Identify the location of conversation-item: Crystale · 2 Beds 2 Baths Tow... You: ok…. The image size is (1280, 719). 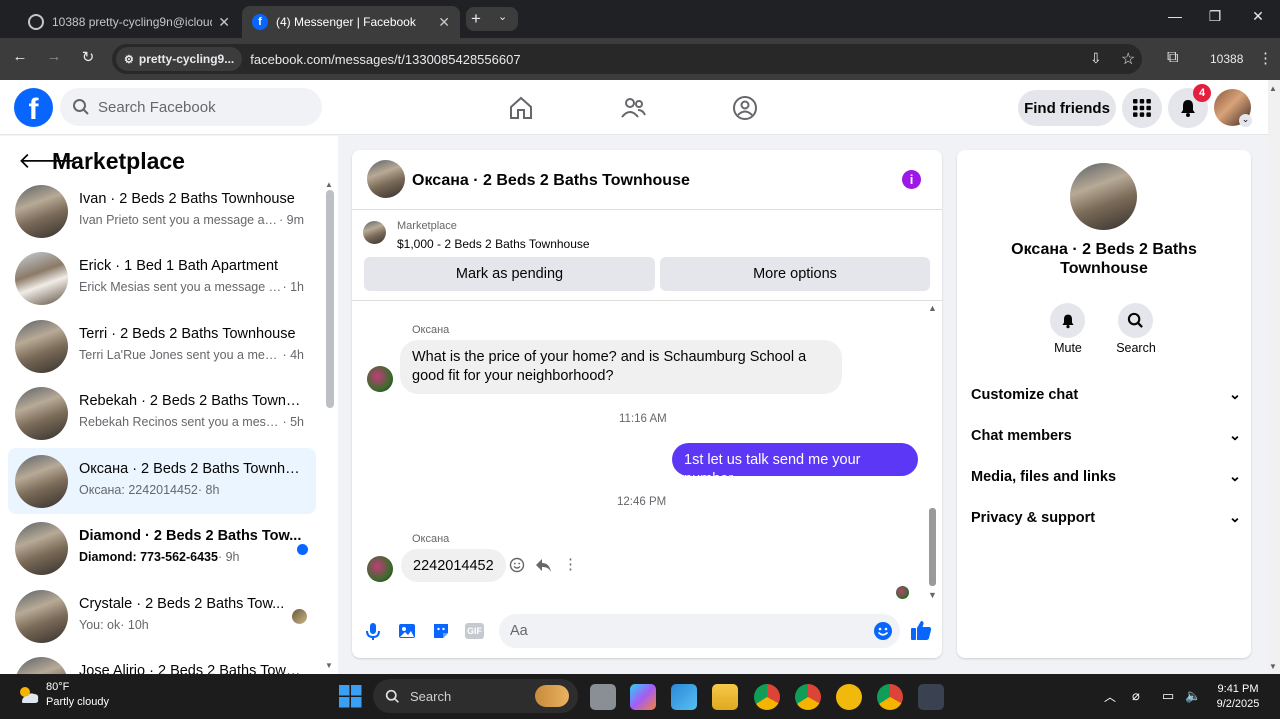
(162, 616).